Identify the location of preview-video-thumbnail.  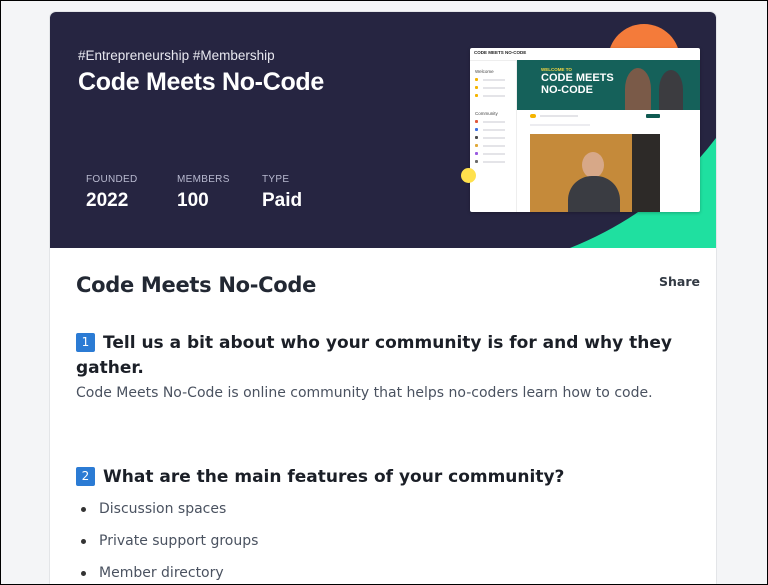
(595, 173).